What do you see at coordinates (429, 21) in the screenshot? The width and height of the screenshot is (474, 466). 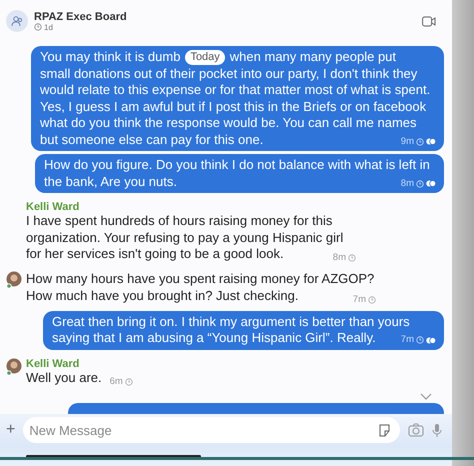 I see `video-call-icon` at bounding box center [429, 21].